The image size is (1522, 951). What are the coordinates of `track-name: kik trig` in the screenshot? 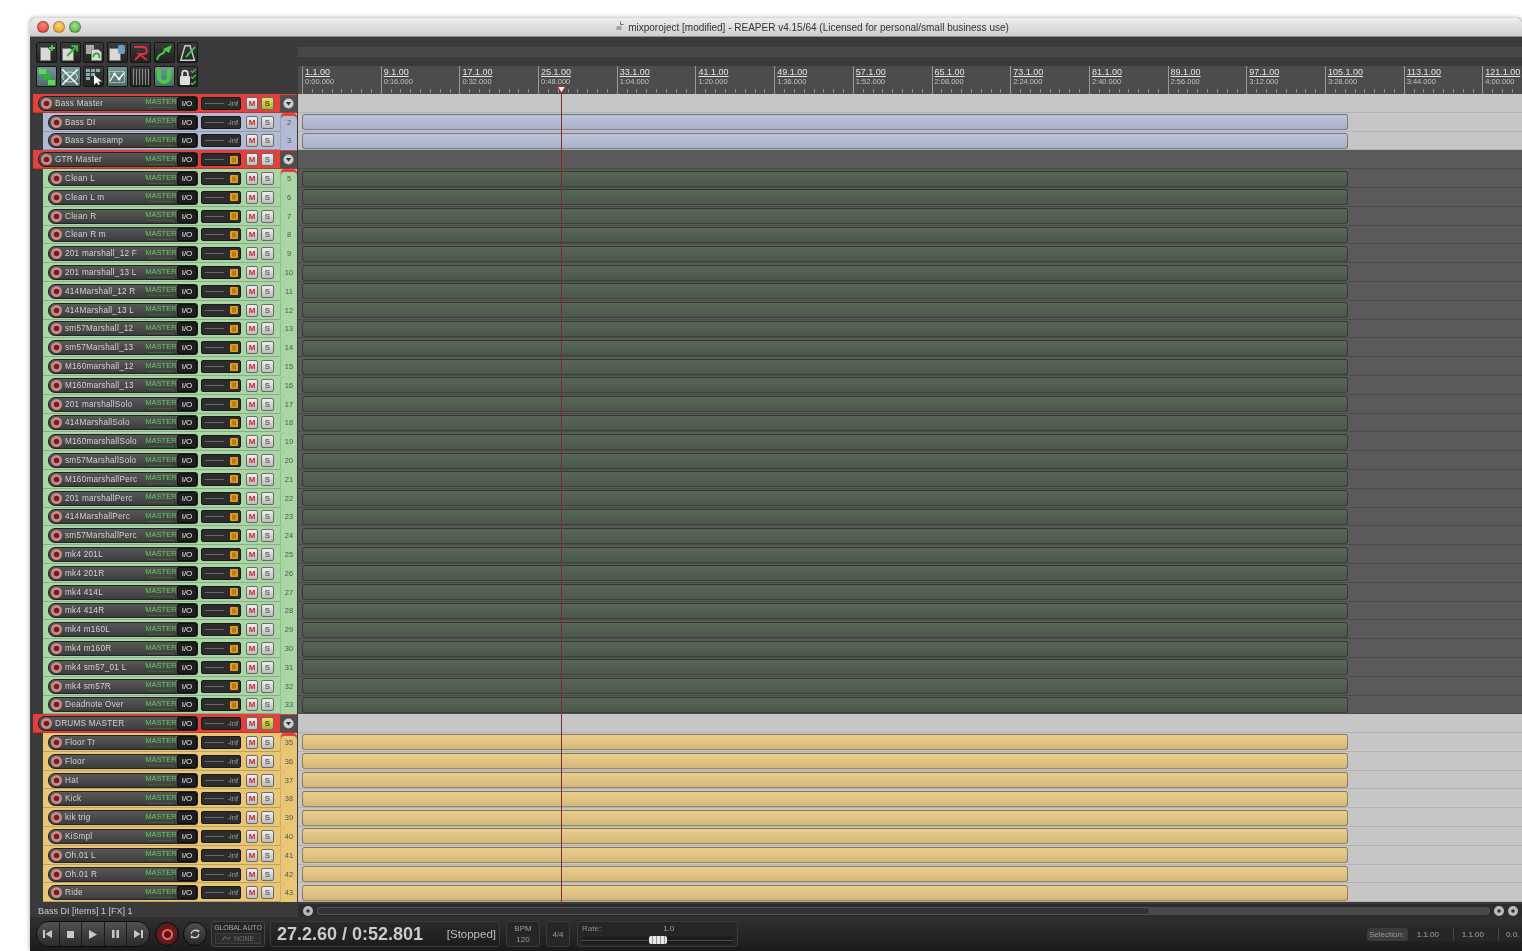 It's located at (105, 818).